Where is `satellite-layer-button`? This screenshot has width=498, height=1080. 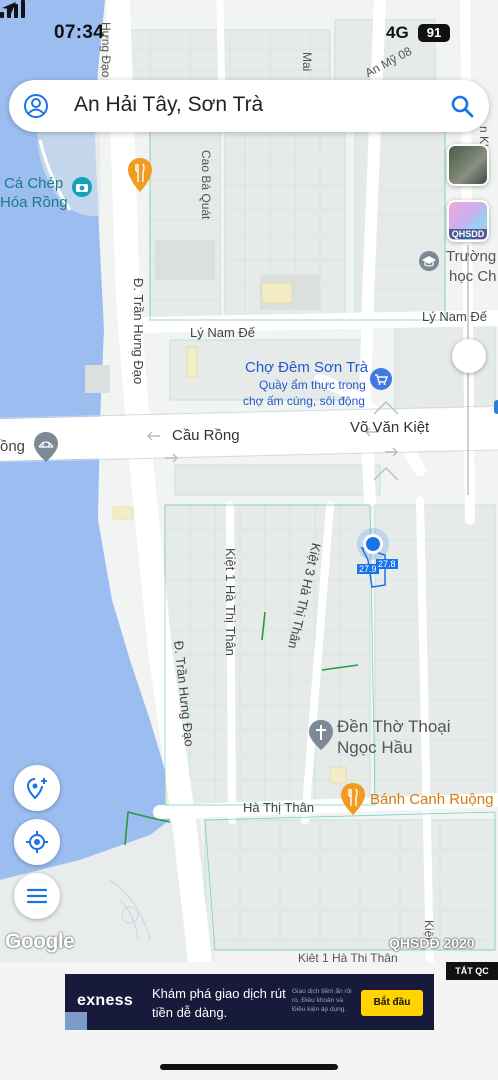 satellite-layer-button is located at coordinates (468, 165).